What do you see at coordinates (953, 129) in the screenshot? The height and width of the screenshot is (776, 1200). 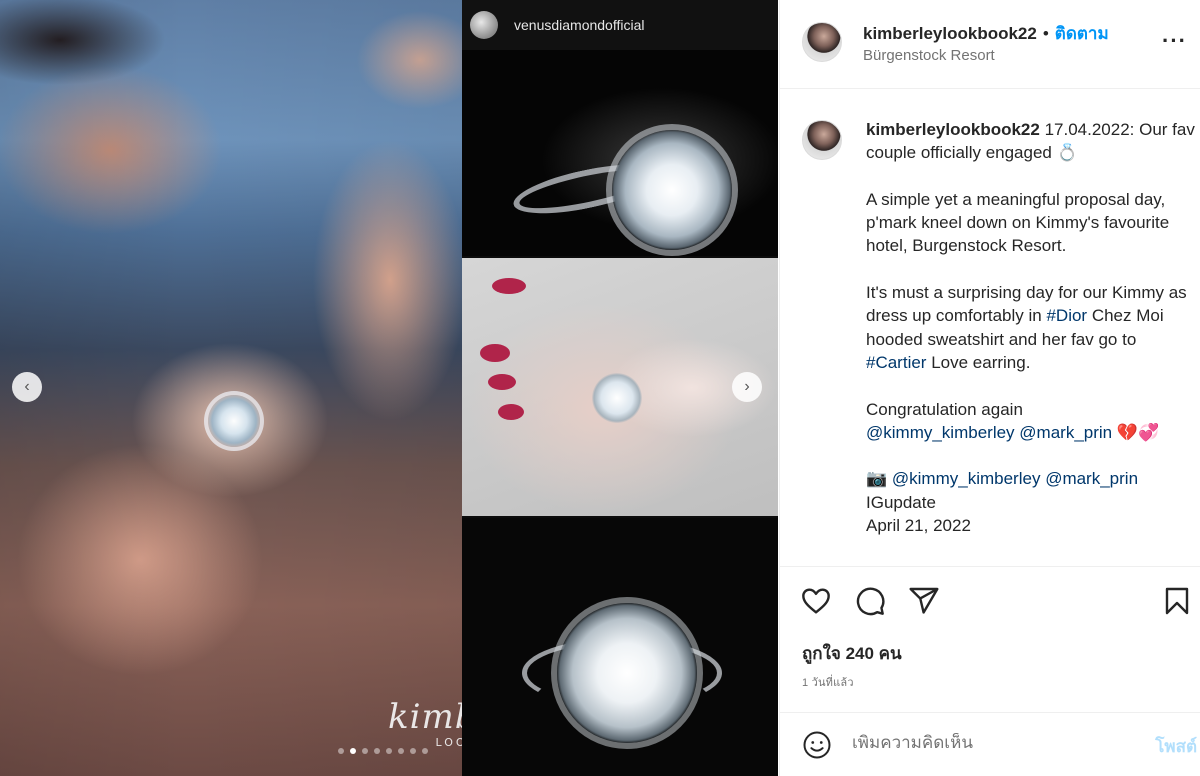 I see `caption-username: kimberleylookbook22` at bounding box center [953, 129].